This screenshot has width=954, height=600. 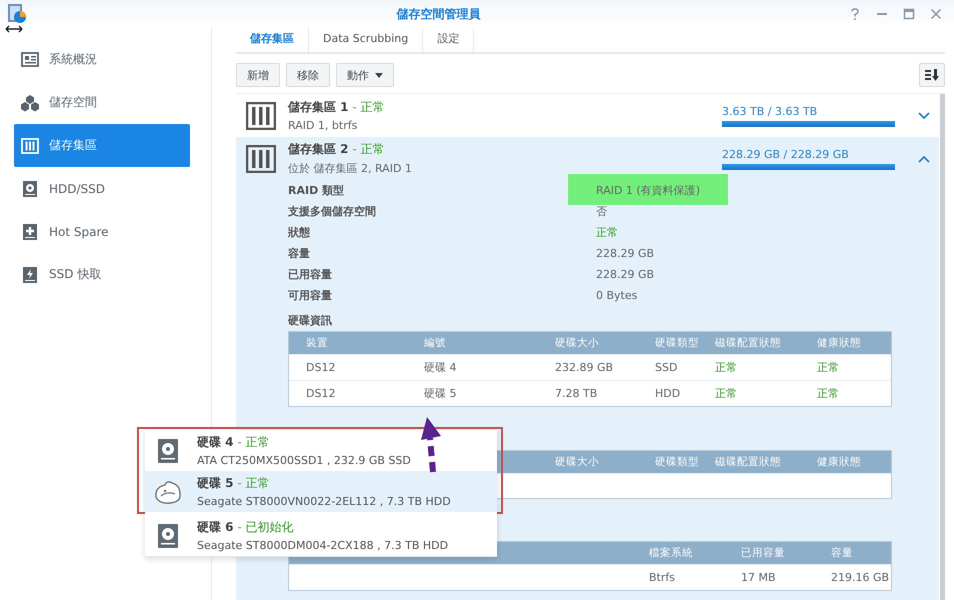 I want to click on app-icon, so click(x=17, y=14).